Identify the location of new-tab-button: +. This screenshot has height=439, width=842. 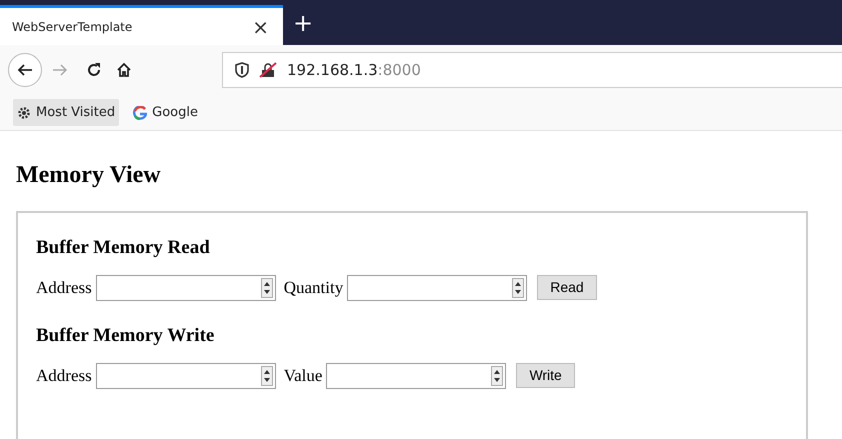
(303, 22).